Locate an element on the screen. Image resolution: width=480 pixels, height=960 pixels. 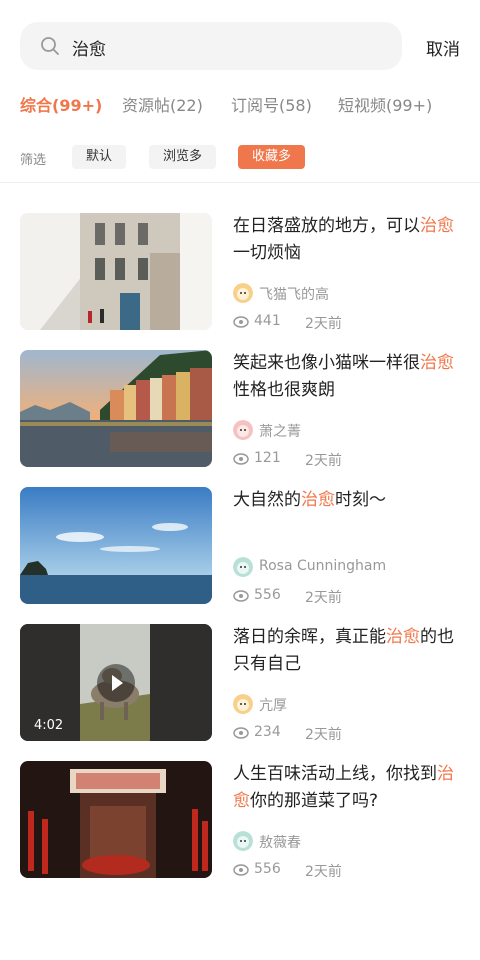
search-bar: 治愈 取消 is located at coordinates (240, 46).